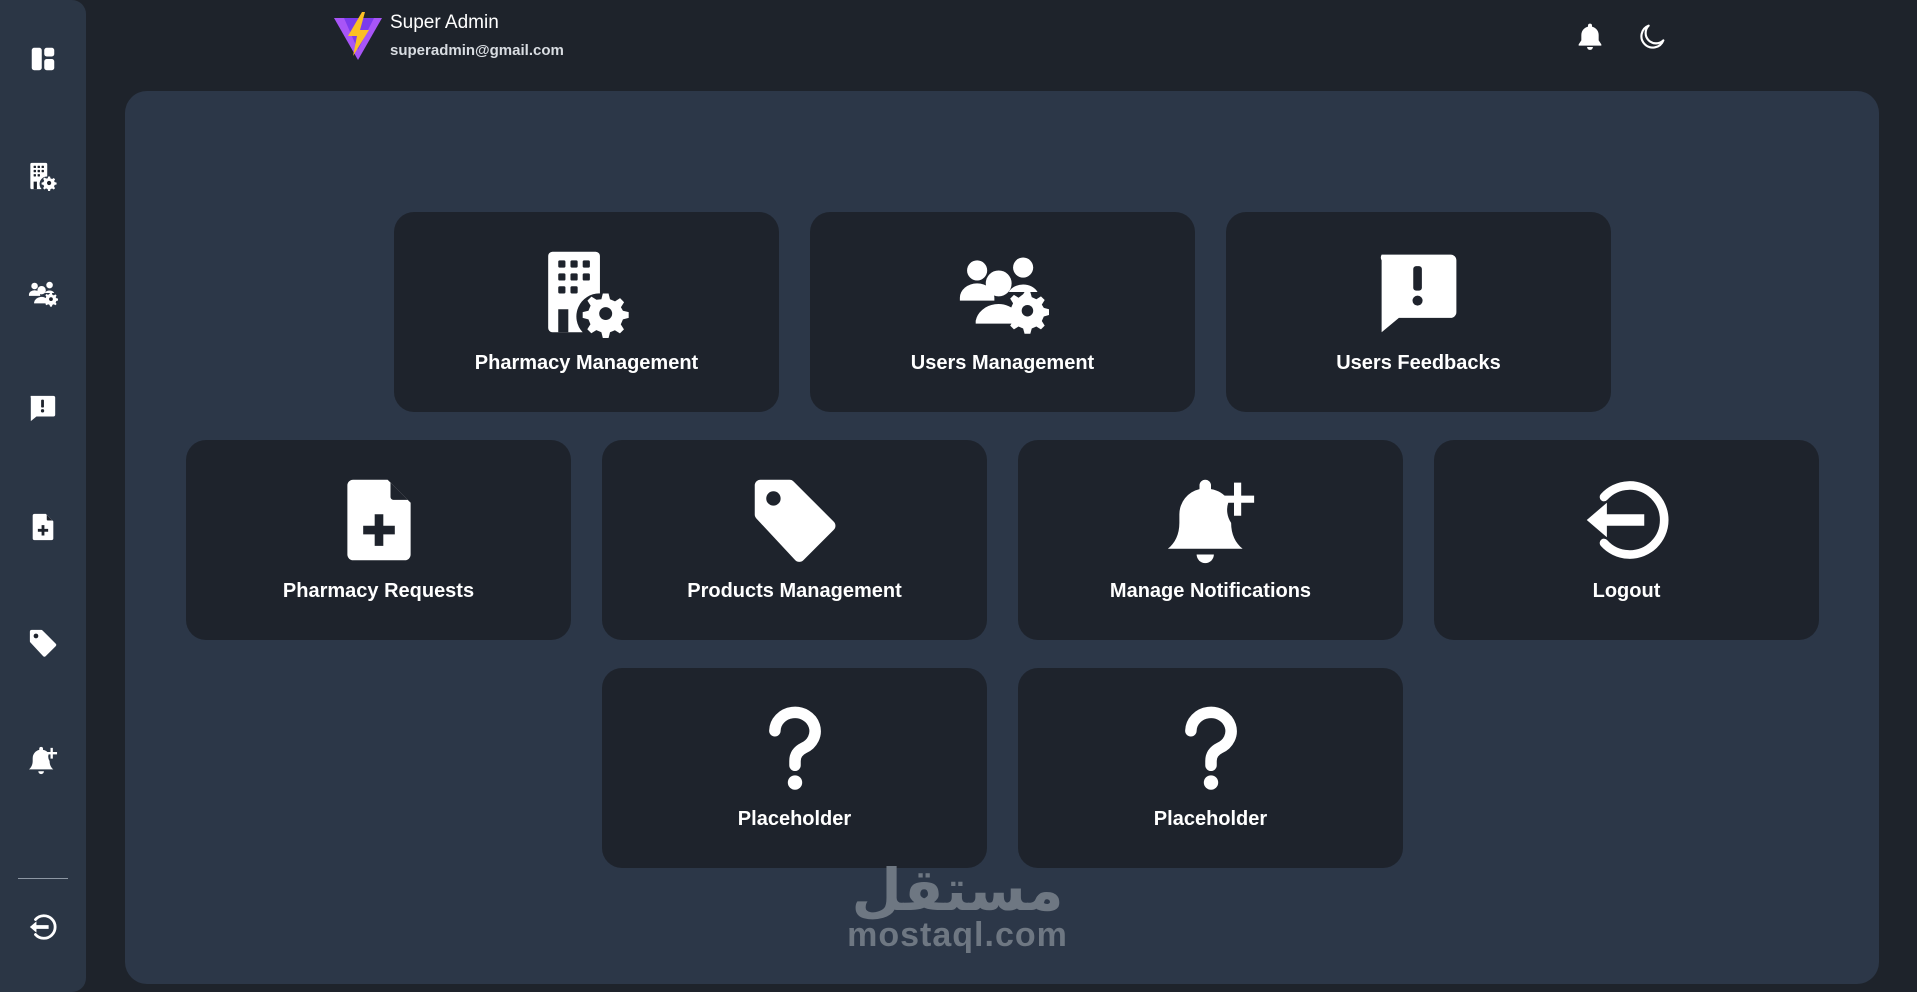 The width and height of the screenshot is (1917, 992). I want to click on theme-toggle-button, so click(1652, 37).